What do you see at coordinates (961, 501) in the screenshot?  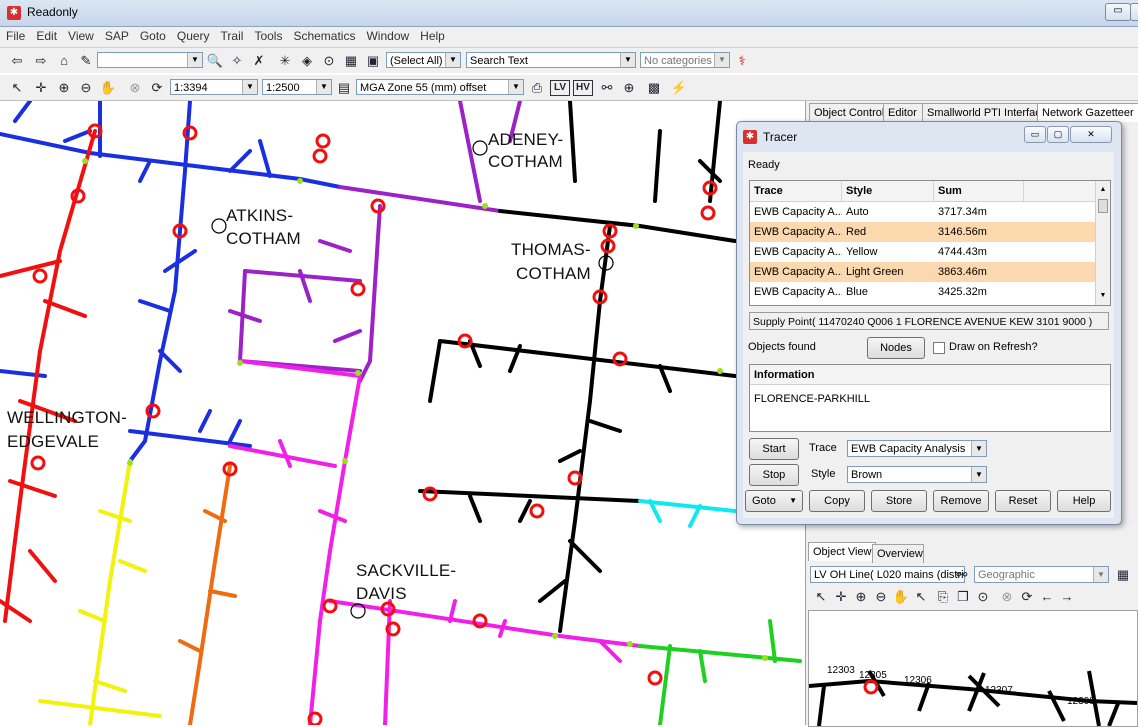 I see `remove-button: Remove` at bounding box center [961, 501].